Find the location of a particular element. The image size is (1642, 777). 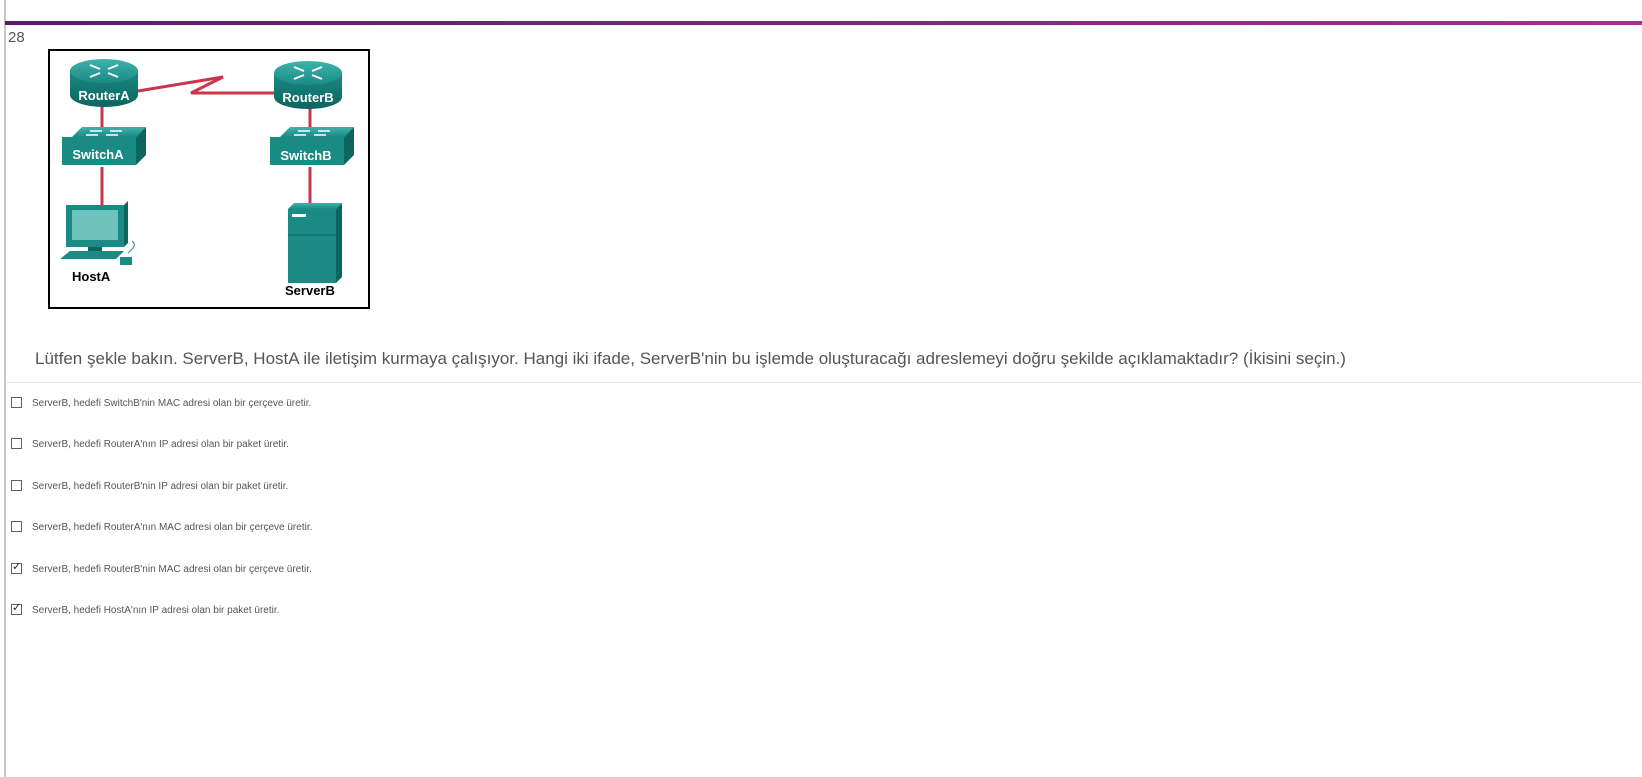

switch-b-label: SwitchB is located at coordinates (305, 155).